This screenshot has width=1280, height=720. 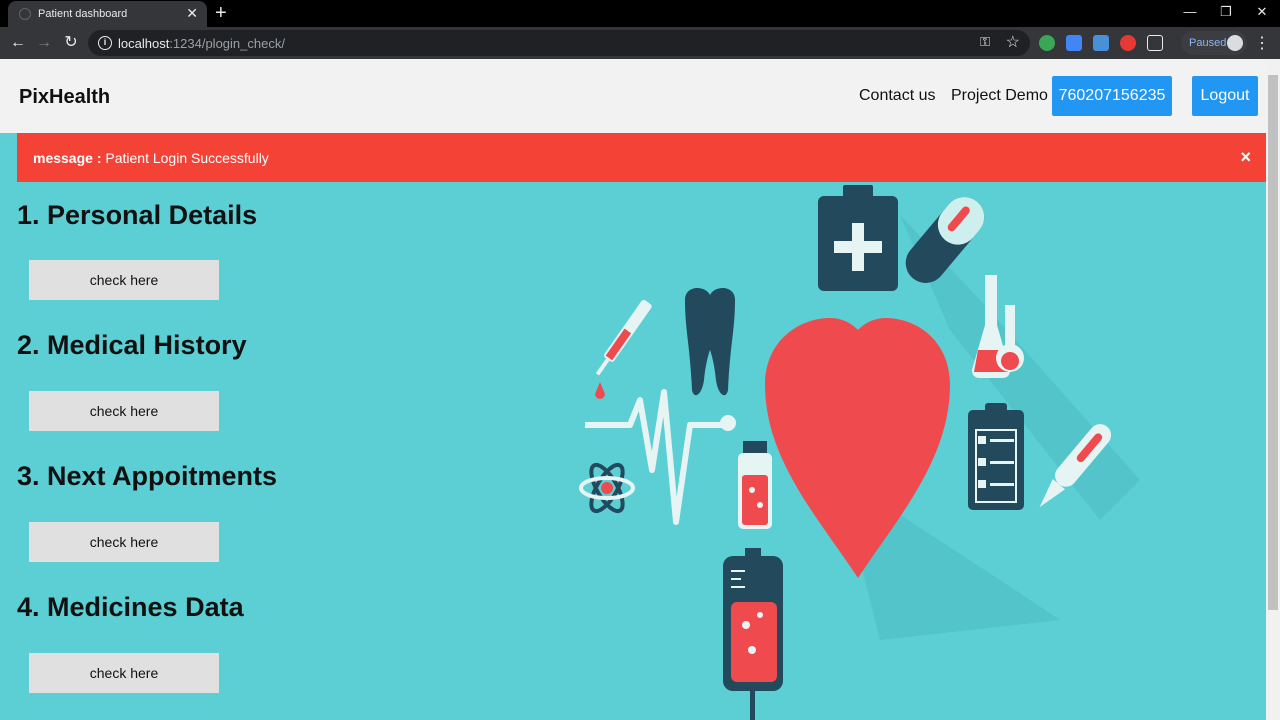 I want to click on address-bar: i localhost:1234/plogin_check/ ⚿ ☆, so click(x=559, y=43).